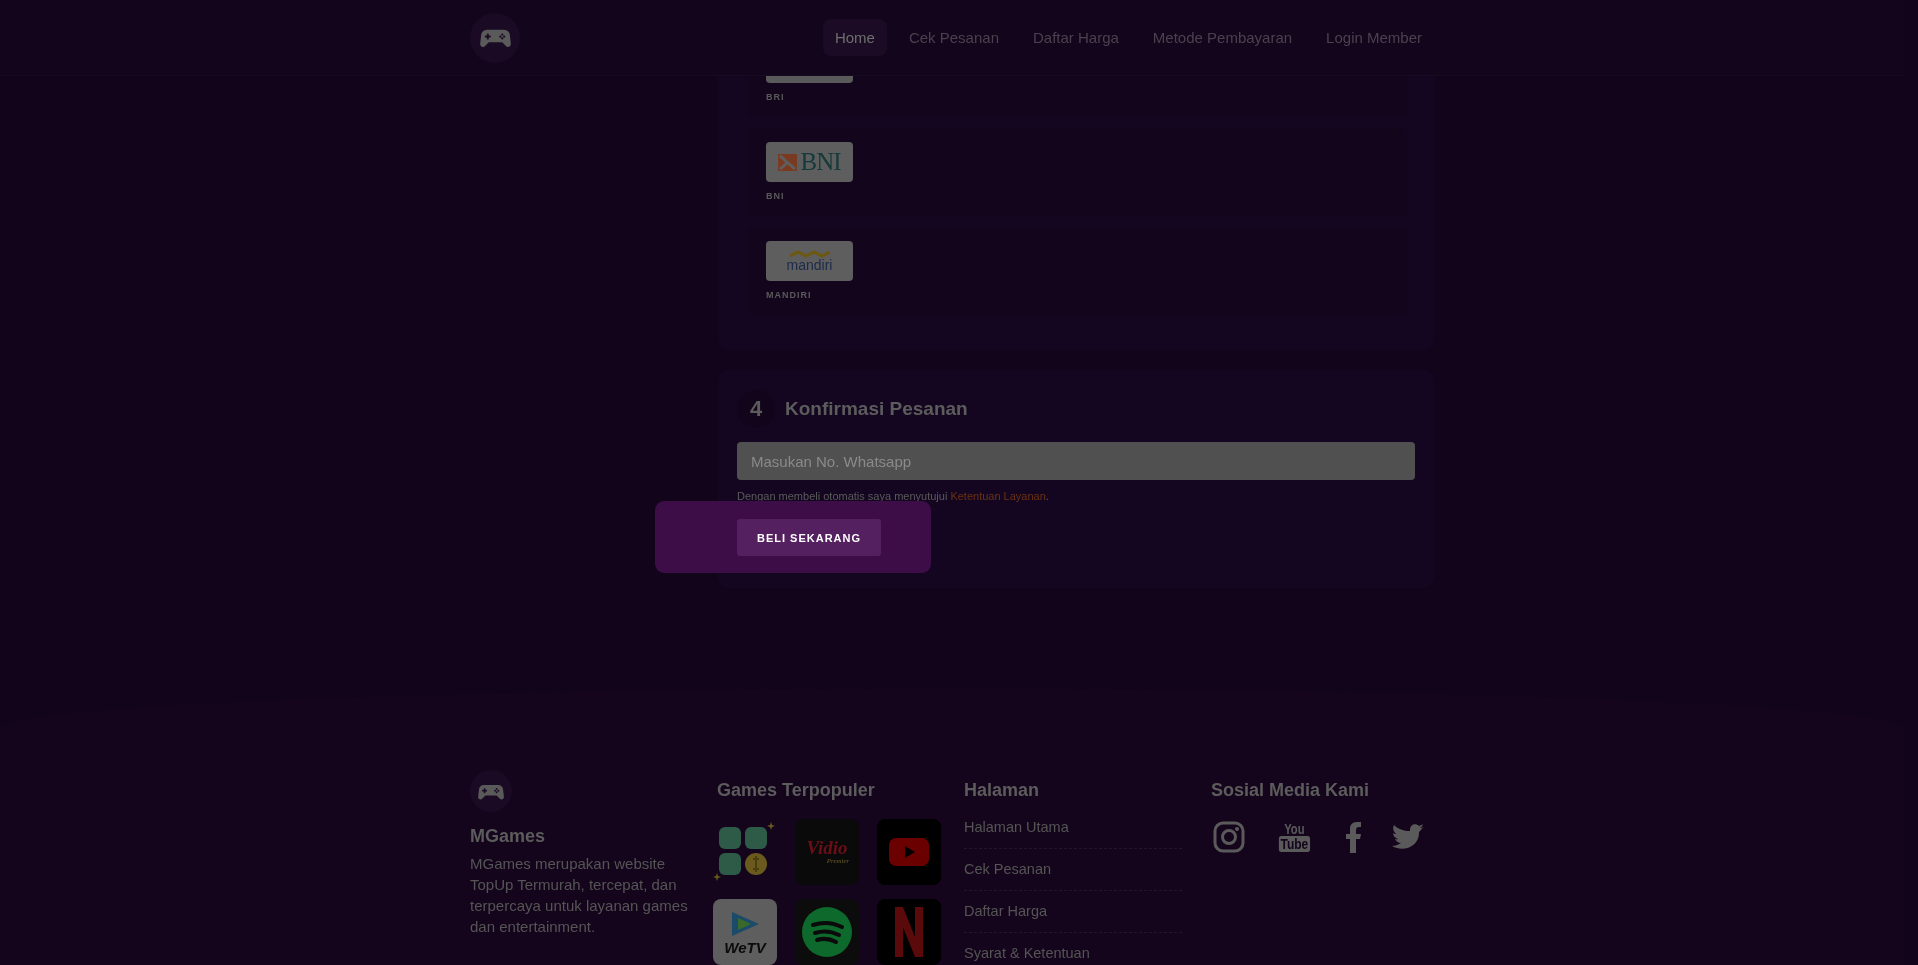 The image size is (1918, 965). I want to click on brand-description: MGames merupakan website TopUp Termurah, tercepat, dan terpercaya untuk layanan games dan entertainment., so click(579, 895).